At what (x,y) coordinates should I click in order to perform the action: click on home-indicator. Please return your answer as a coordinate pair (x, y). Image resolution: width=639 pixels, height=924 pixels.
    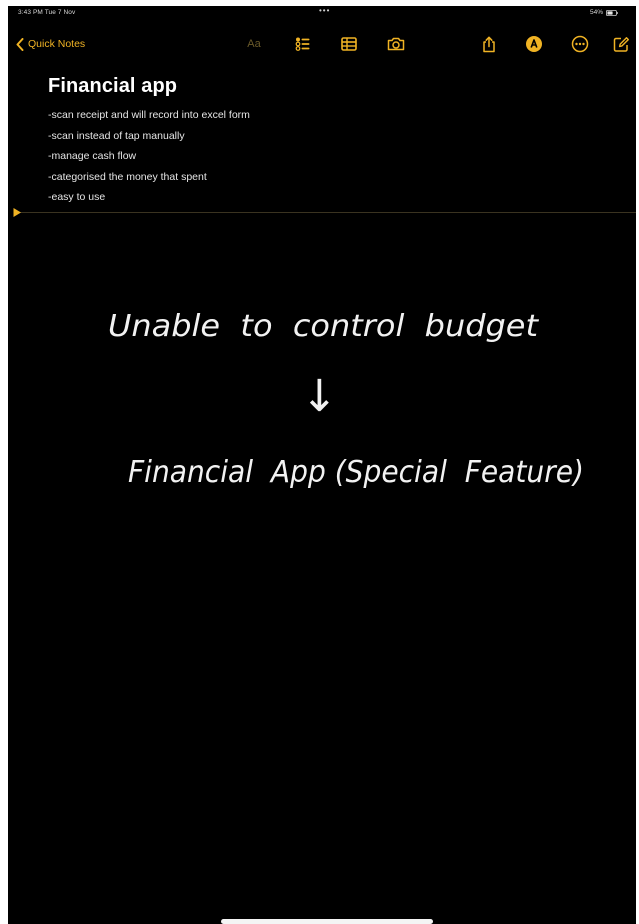
    Looking at the image, I should click on (327, 921).